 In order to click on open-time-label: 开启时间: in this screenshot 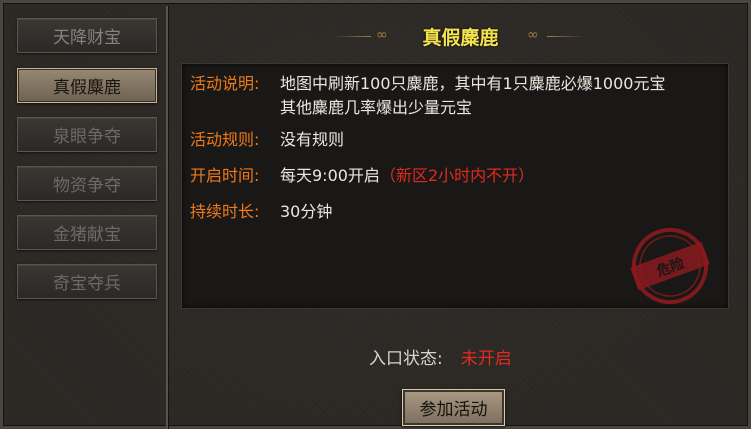, I will do `click(225, 175)`.